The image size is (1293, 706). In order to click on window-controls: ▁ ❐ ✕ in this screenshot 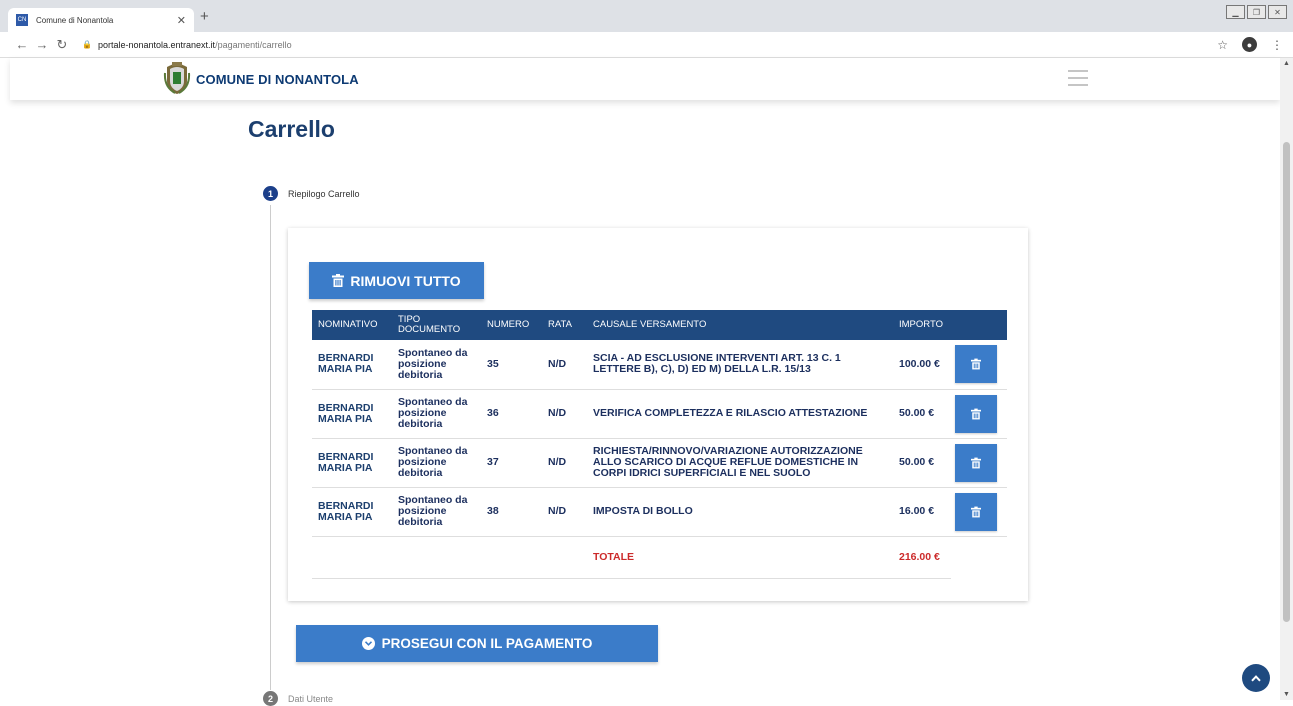, I will do `click(1256, 12)`.